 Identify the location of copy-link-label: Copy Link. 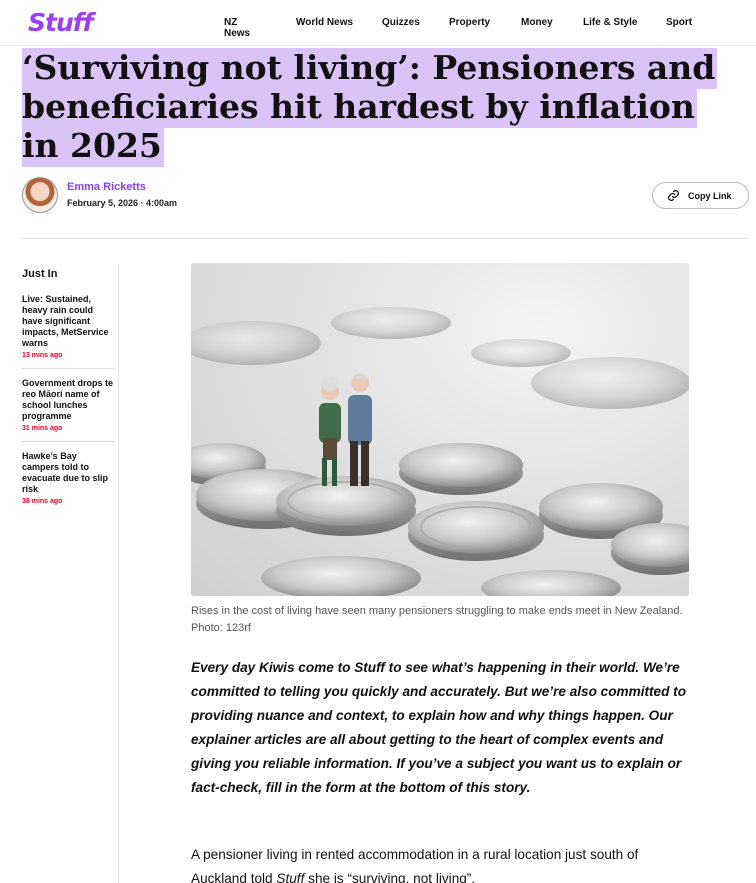
(710, 195).